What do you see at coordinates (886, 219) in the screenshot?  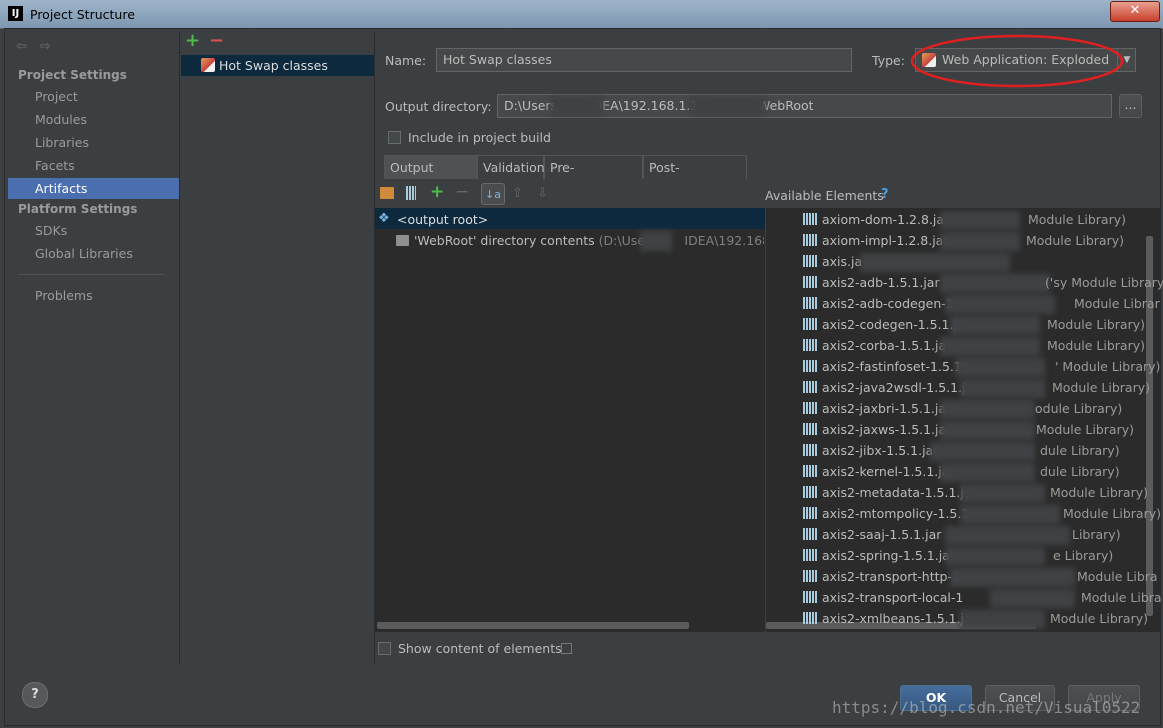 I see `library-name: axiom-dom-1.2.8.jar` at bounding box center [886, 219].